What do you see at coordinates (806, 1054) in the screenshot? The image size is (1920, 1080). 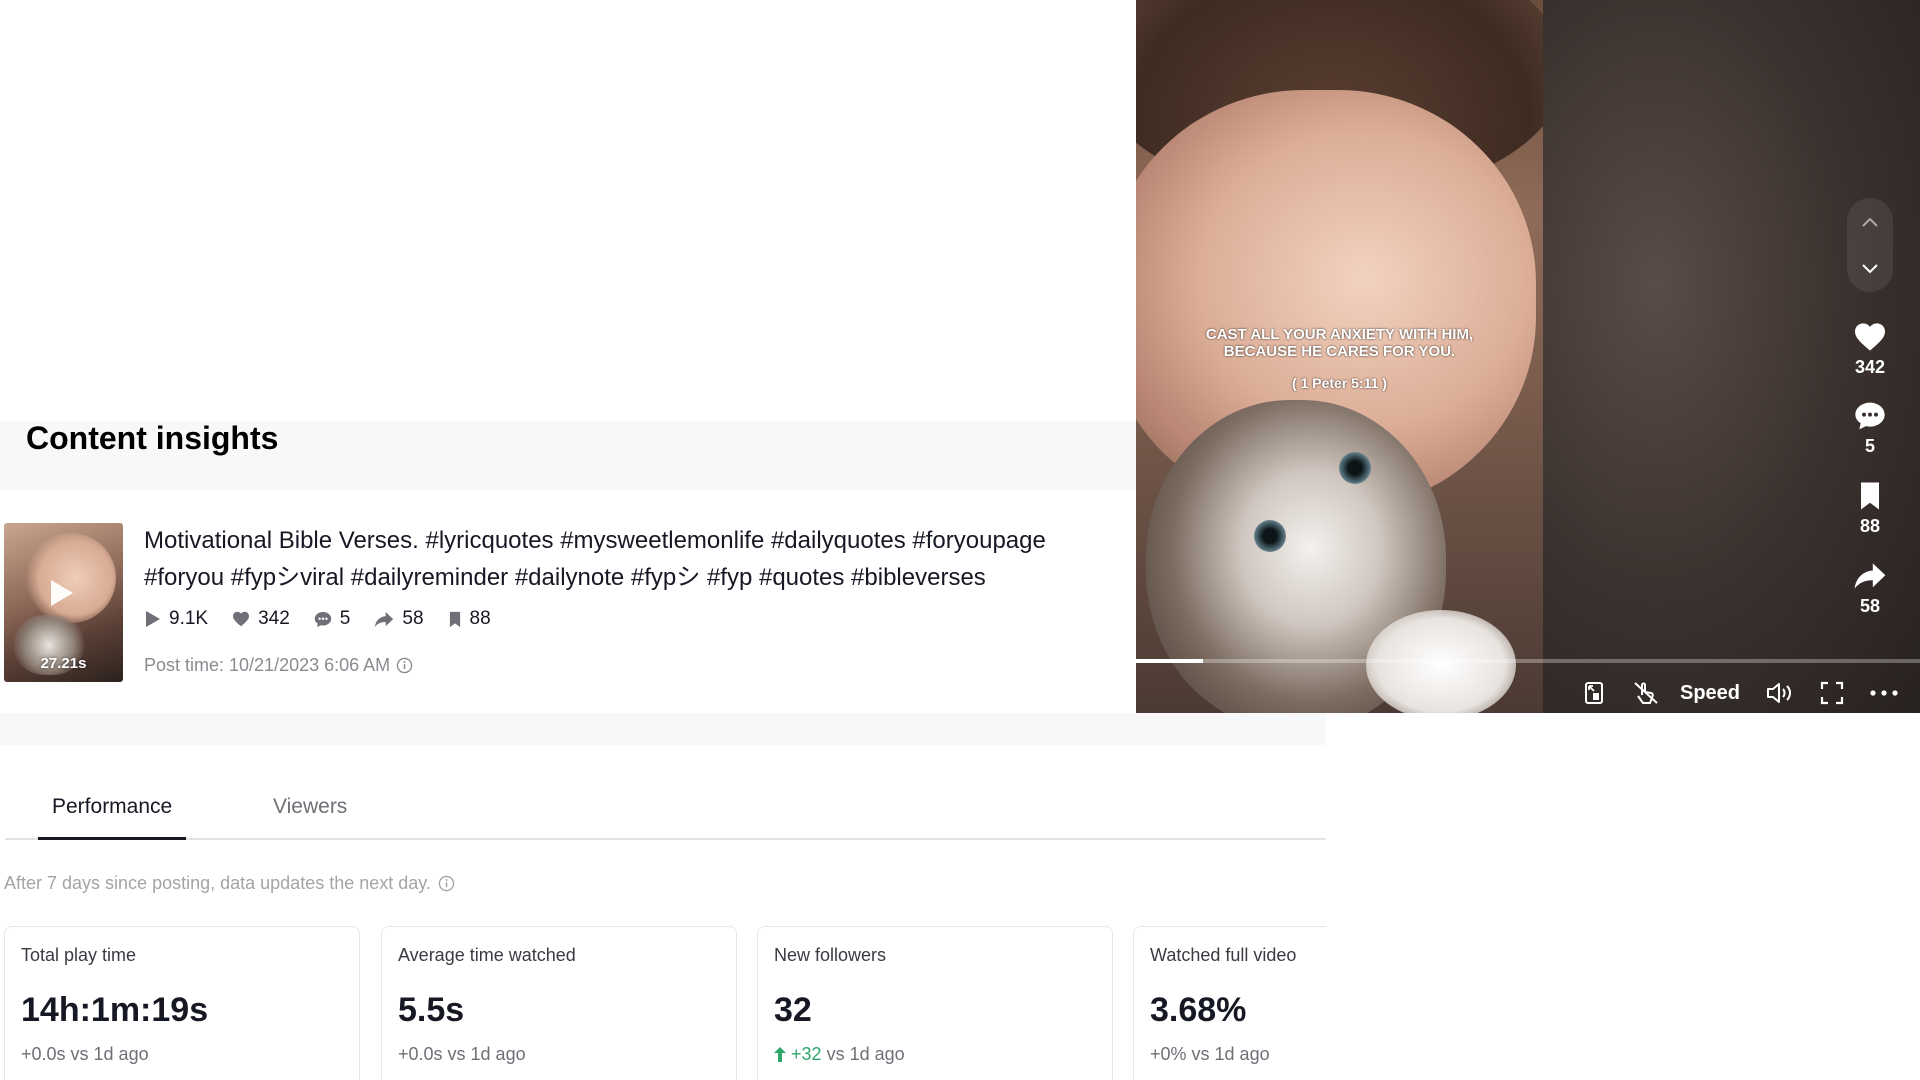 I see `metric-delta-value: +32` at bounding box center [806, 1054].